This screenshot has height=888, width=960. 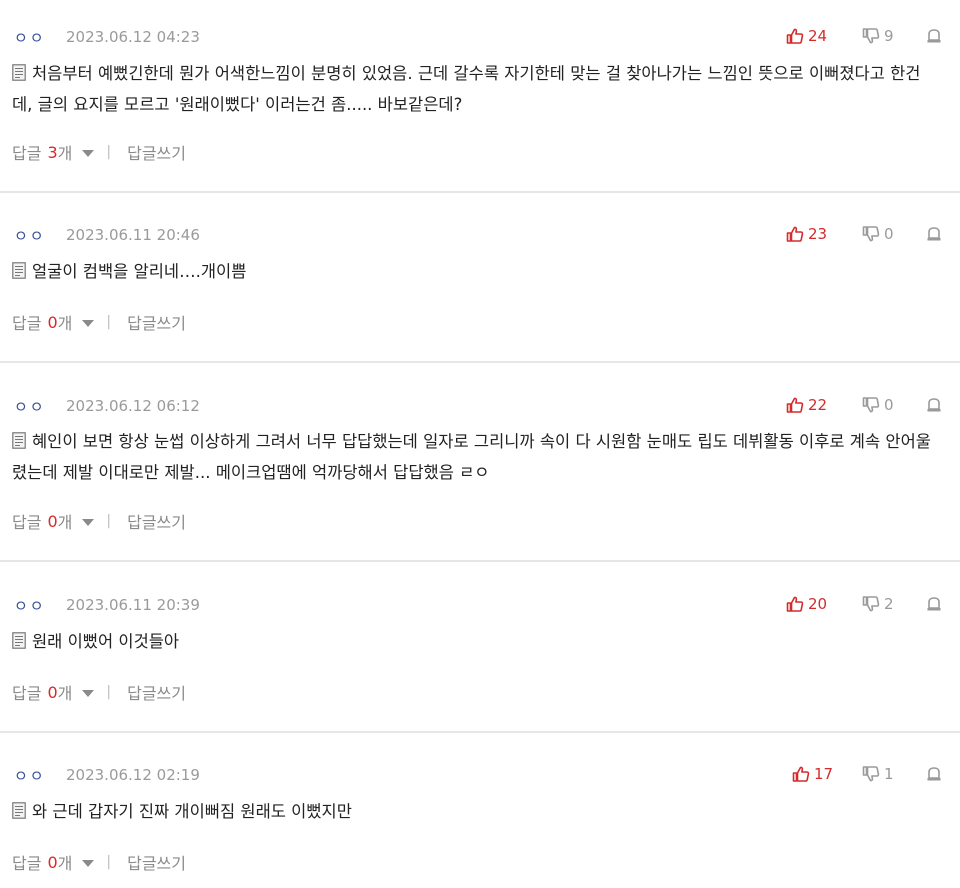 I want to click on dislike-count: 9, so click(x=889, y=36).